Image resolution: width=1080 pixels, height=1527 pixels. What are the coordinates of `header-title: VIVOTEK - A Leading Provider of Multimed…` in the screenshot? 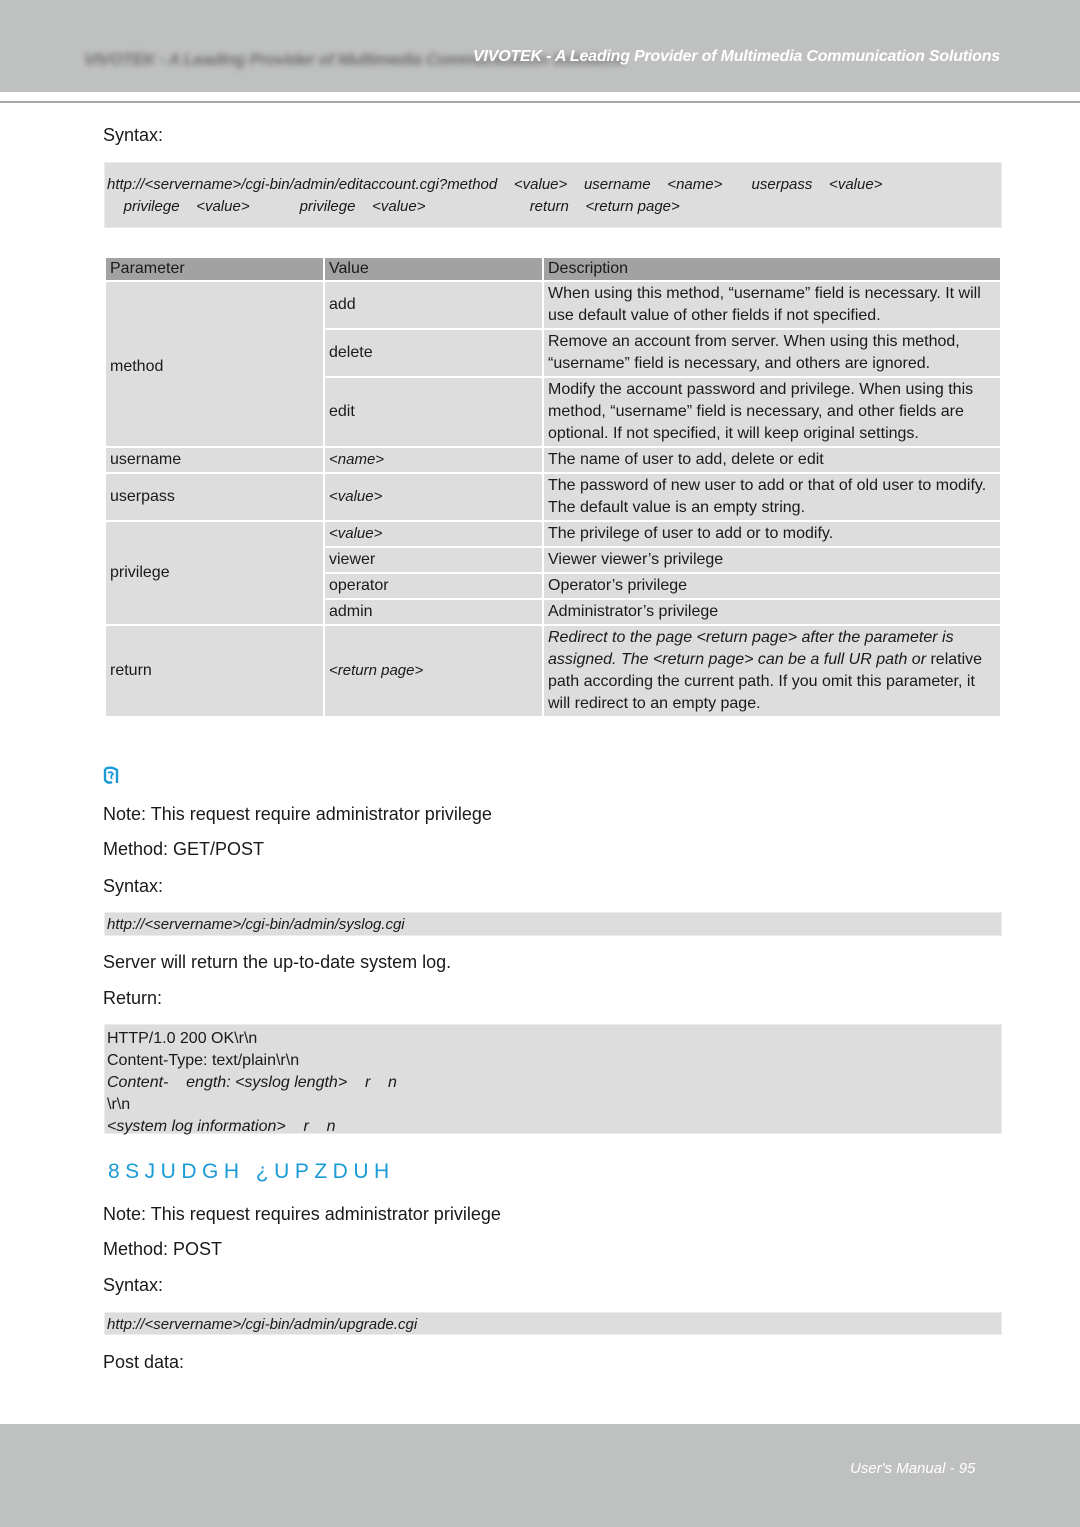 It's located at (736, 56).